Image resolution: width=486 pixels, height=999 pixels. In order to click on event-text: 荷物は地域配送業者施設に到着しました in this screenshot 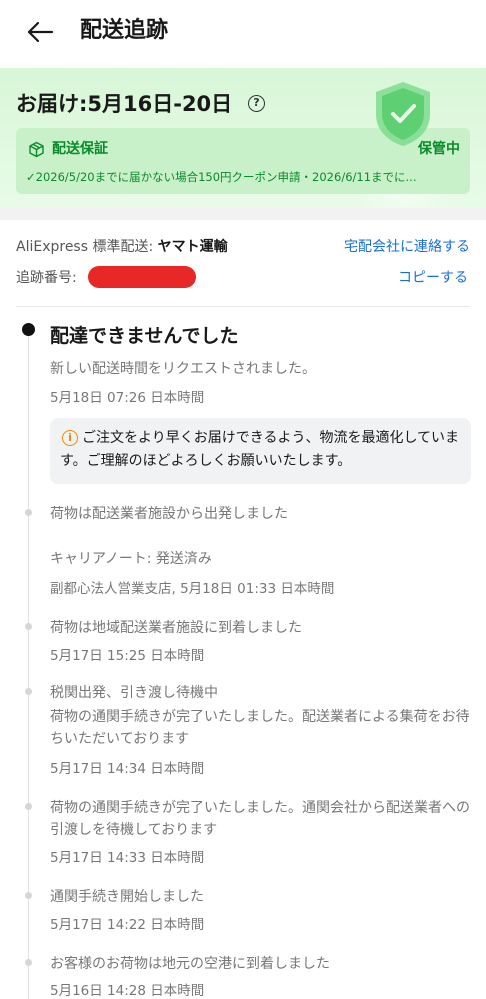, I will do `click(176, 628)`.